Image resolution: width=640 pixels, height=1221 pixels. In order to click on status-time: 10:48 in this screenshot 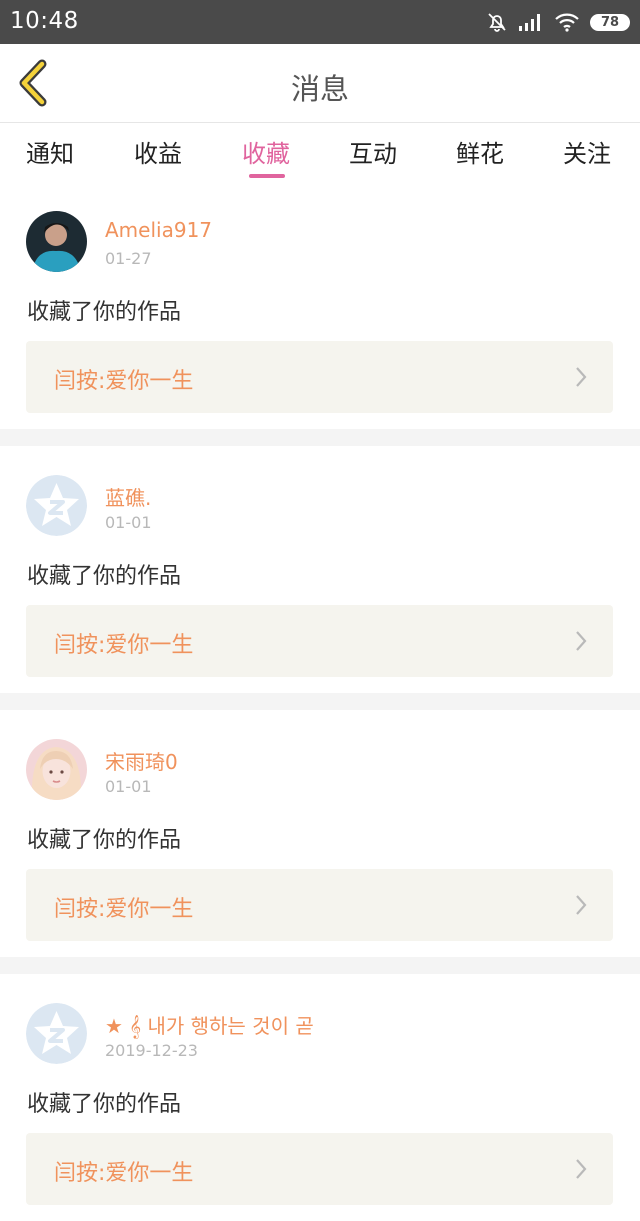, I will do `click(44, 21)`.